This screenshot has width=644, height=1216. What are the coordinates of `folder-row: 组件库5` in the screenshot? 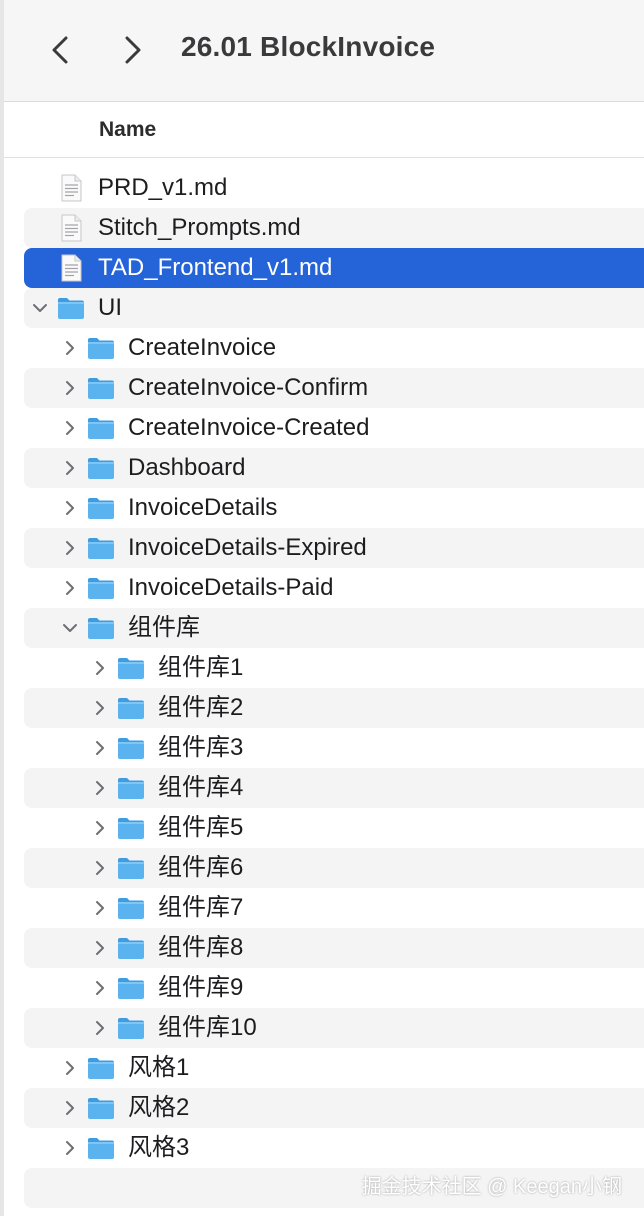 It's located at (334, 828).